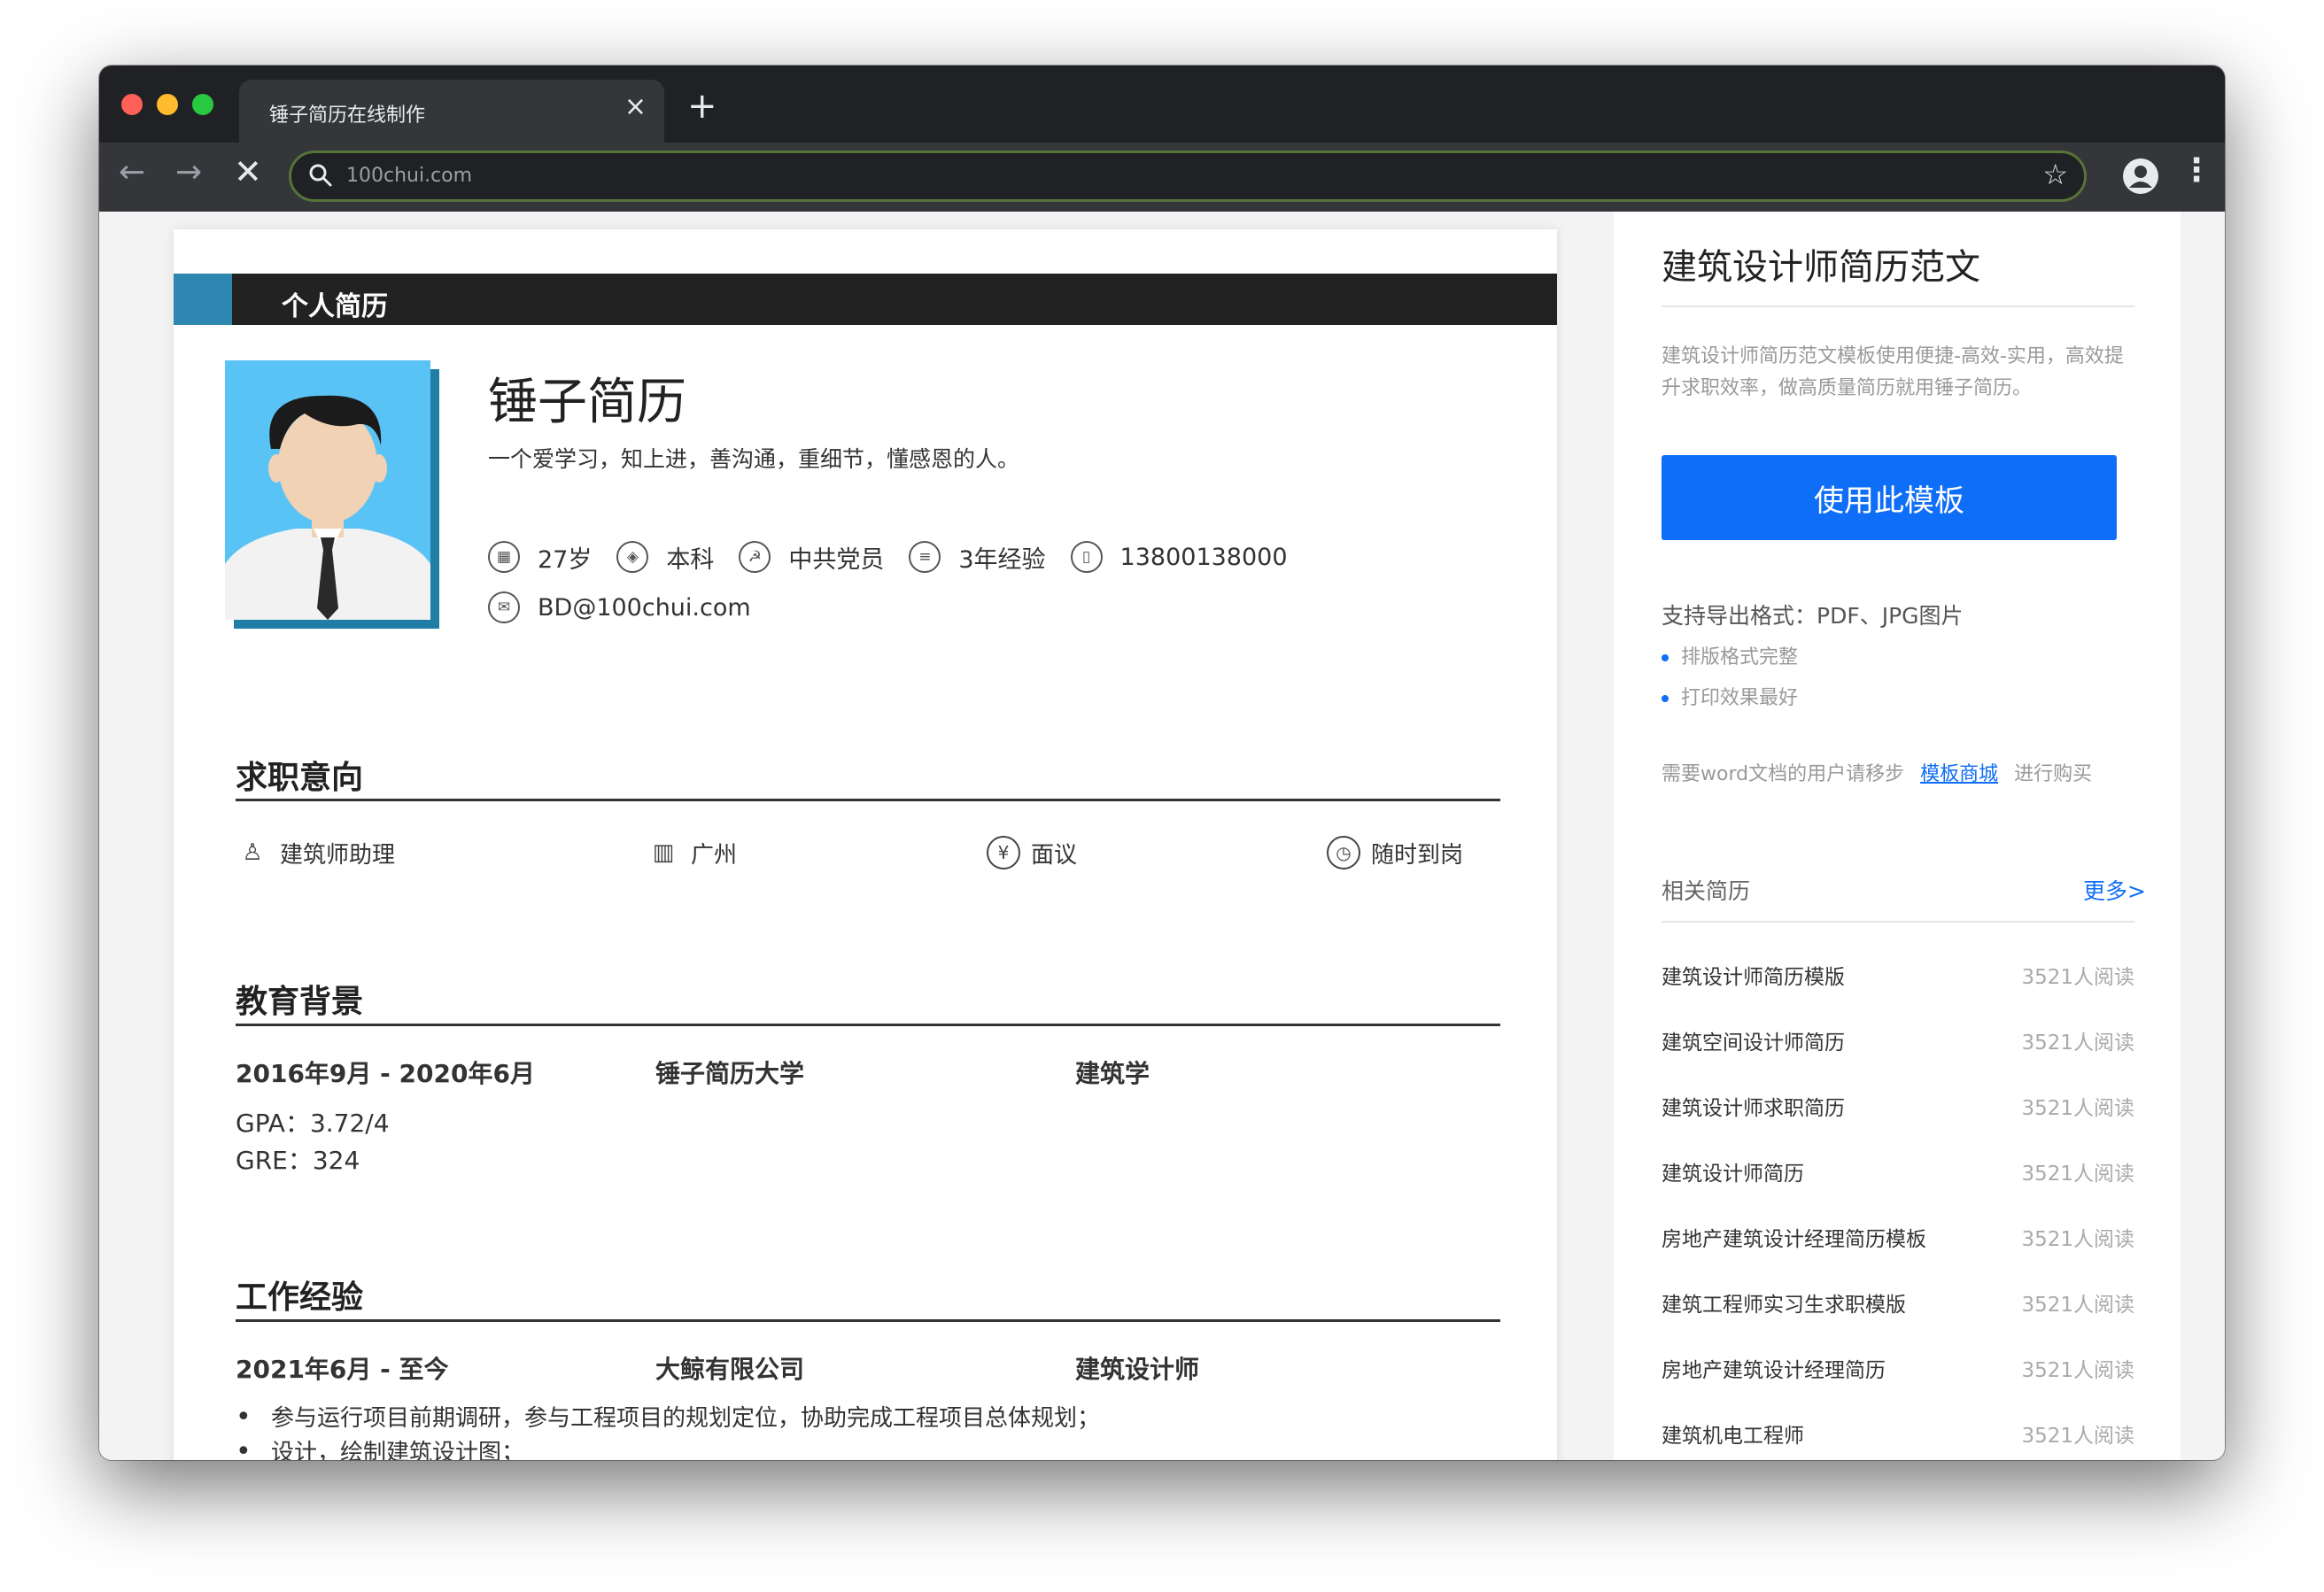  Describe the element at coordinates (1162, 104) in the screenshot. I see `tab-strip: 锤子简历在线制作 × +` at that location.